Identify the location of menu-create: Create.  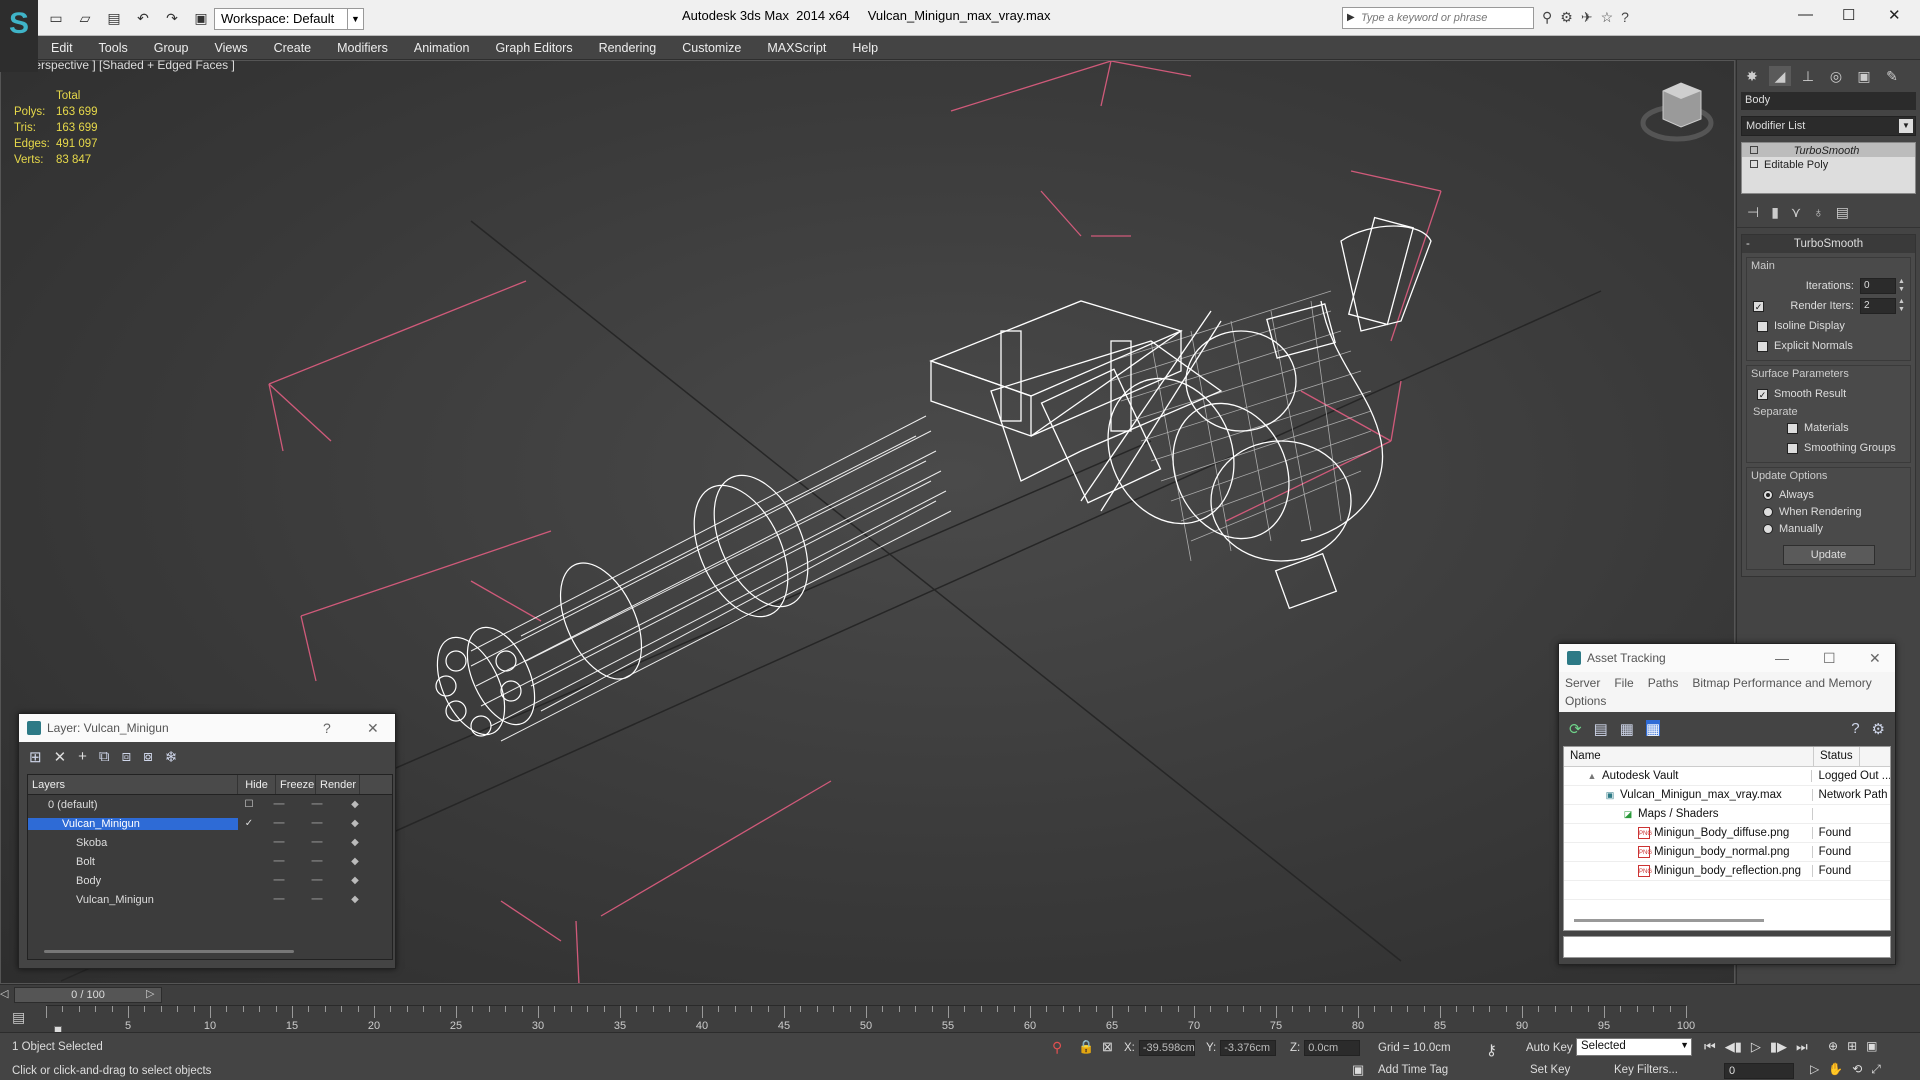
(293, 47).